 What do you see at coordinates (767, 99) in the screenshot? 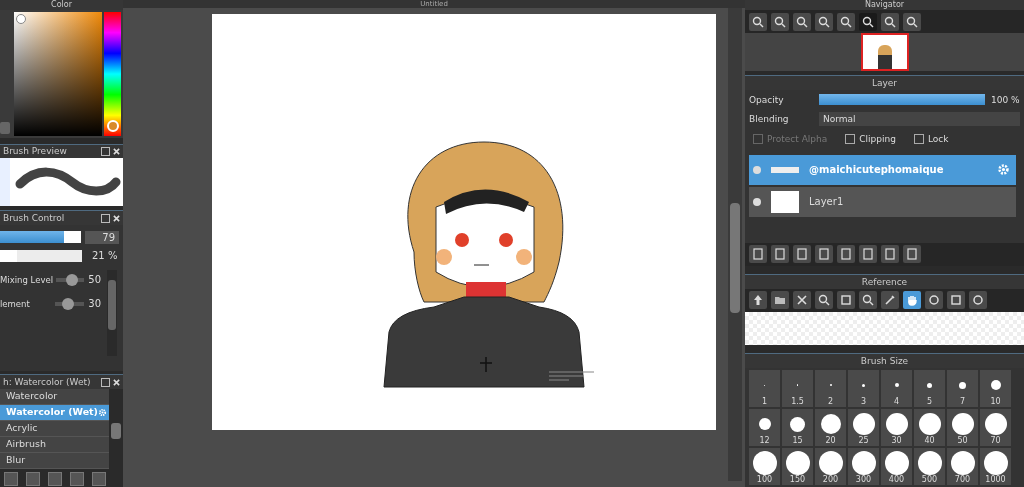
I see `opacity-label: Opacity` at bounding box center [767, 99].